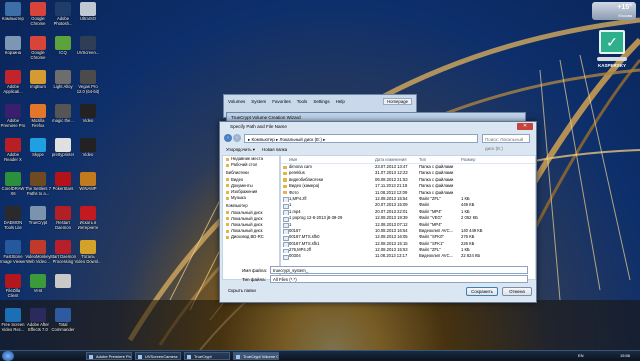 The width and height of the screenshot is (640, 361). What do you see at coordinates (13, 184) in the screenshot?
I see `desktop-icon: CorelDRAW X6` at bounding box center [13, 184].